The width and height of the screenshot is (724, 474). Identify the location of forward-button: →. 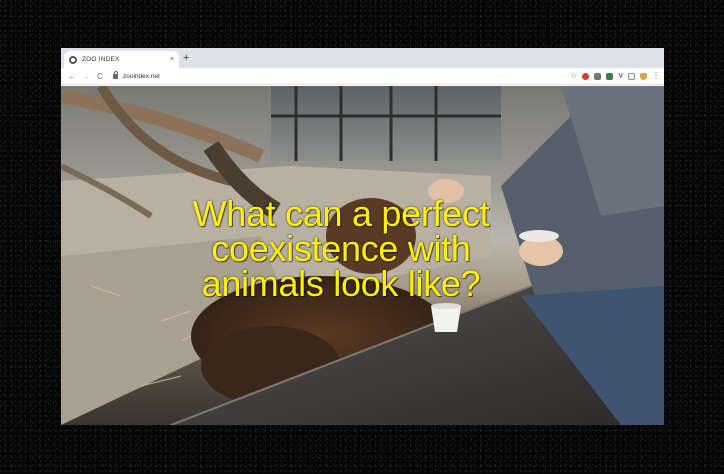
(86, 76).